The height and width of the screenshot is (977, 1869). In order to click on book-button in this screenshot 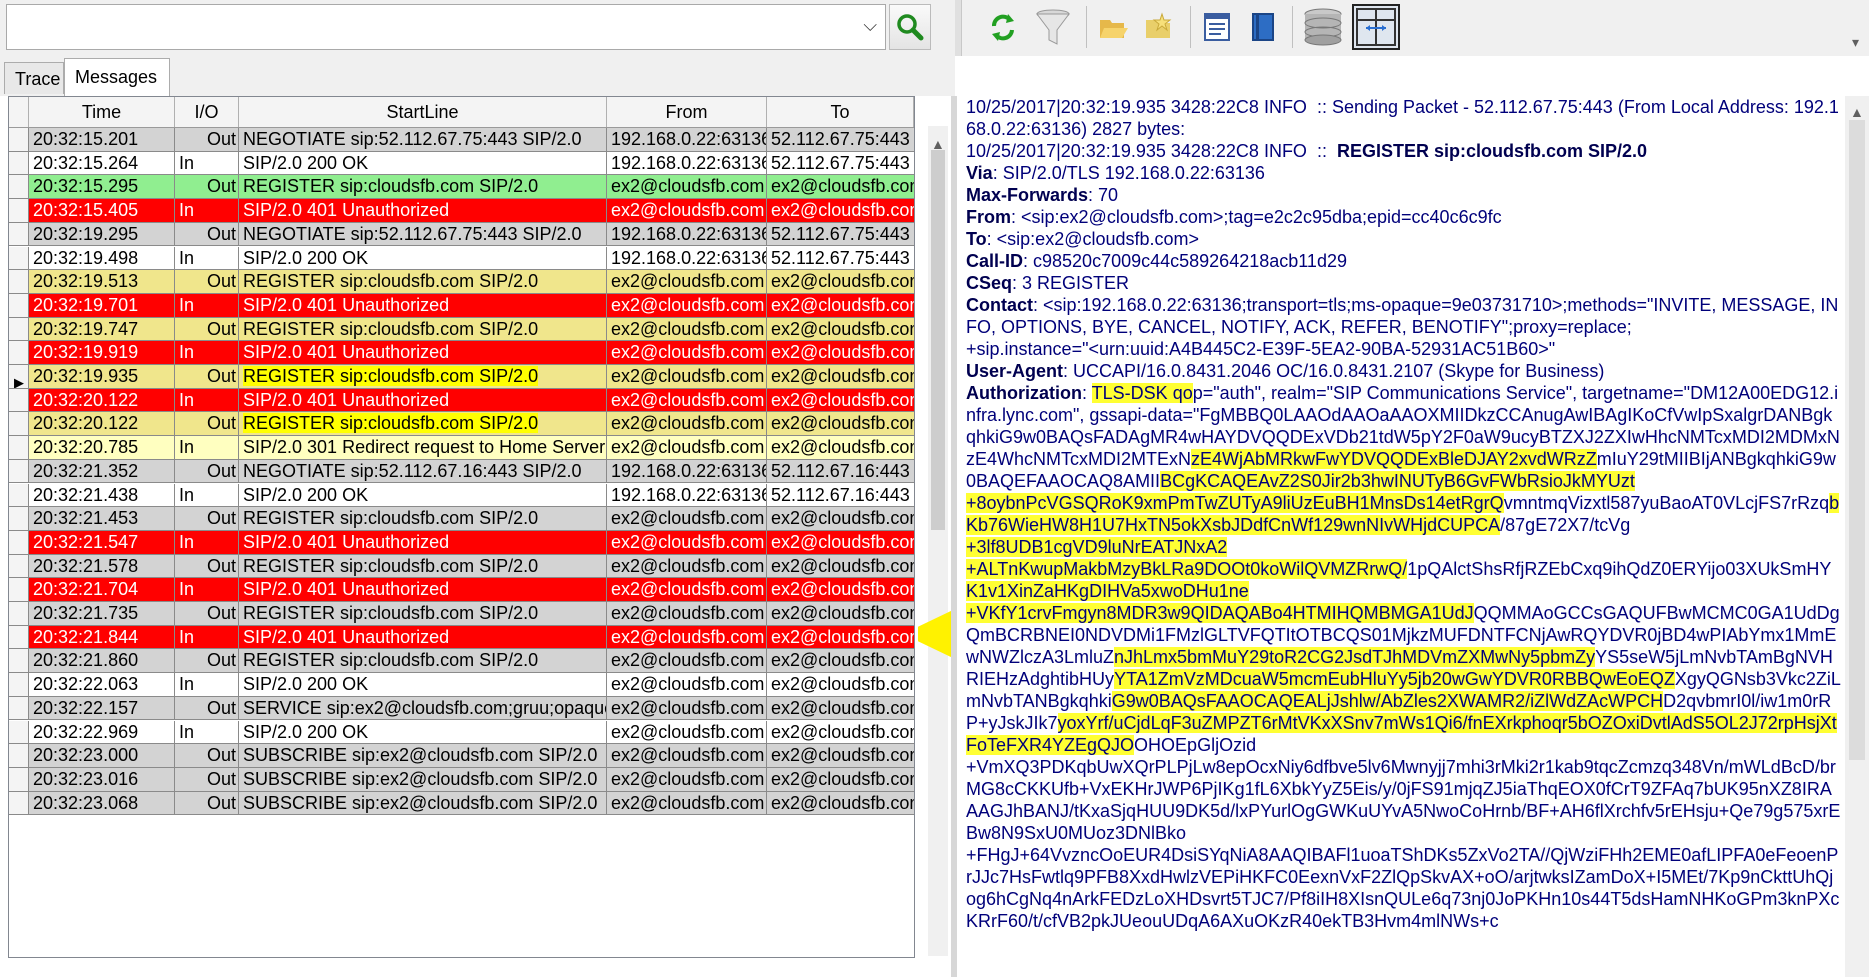, I will do `click(1263, 27)`.